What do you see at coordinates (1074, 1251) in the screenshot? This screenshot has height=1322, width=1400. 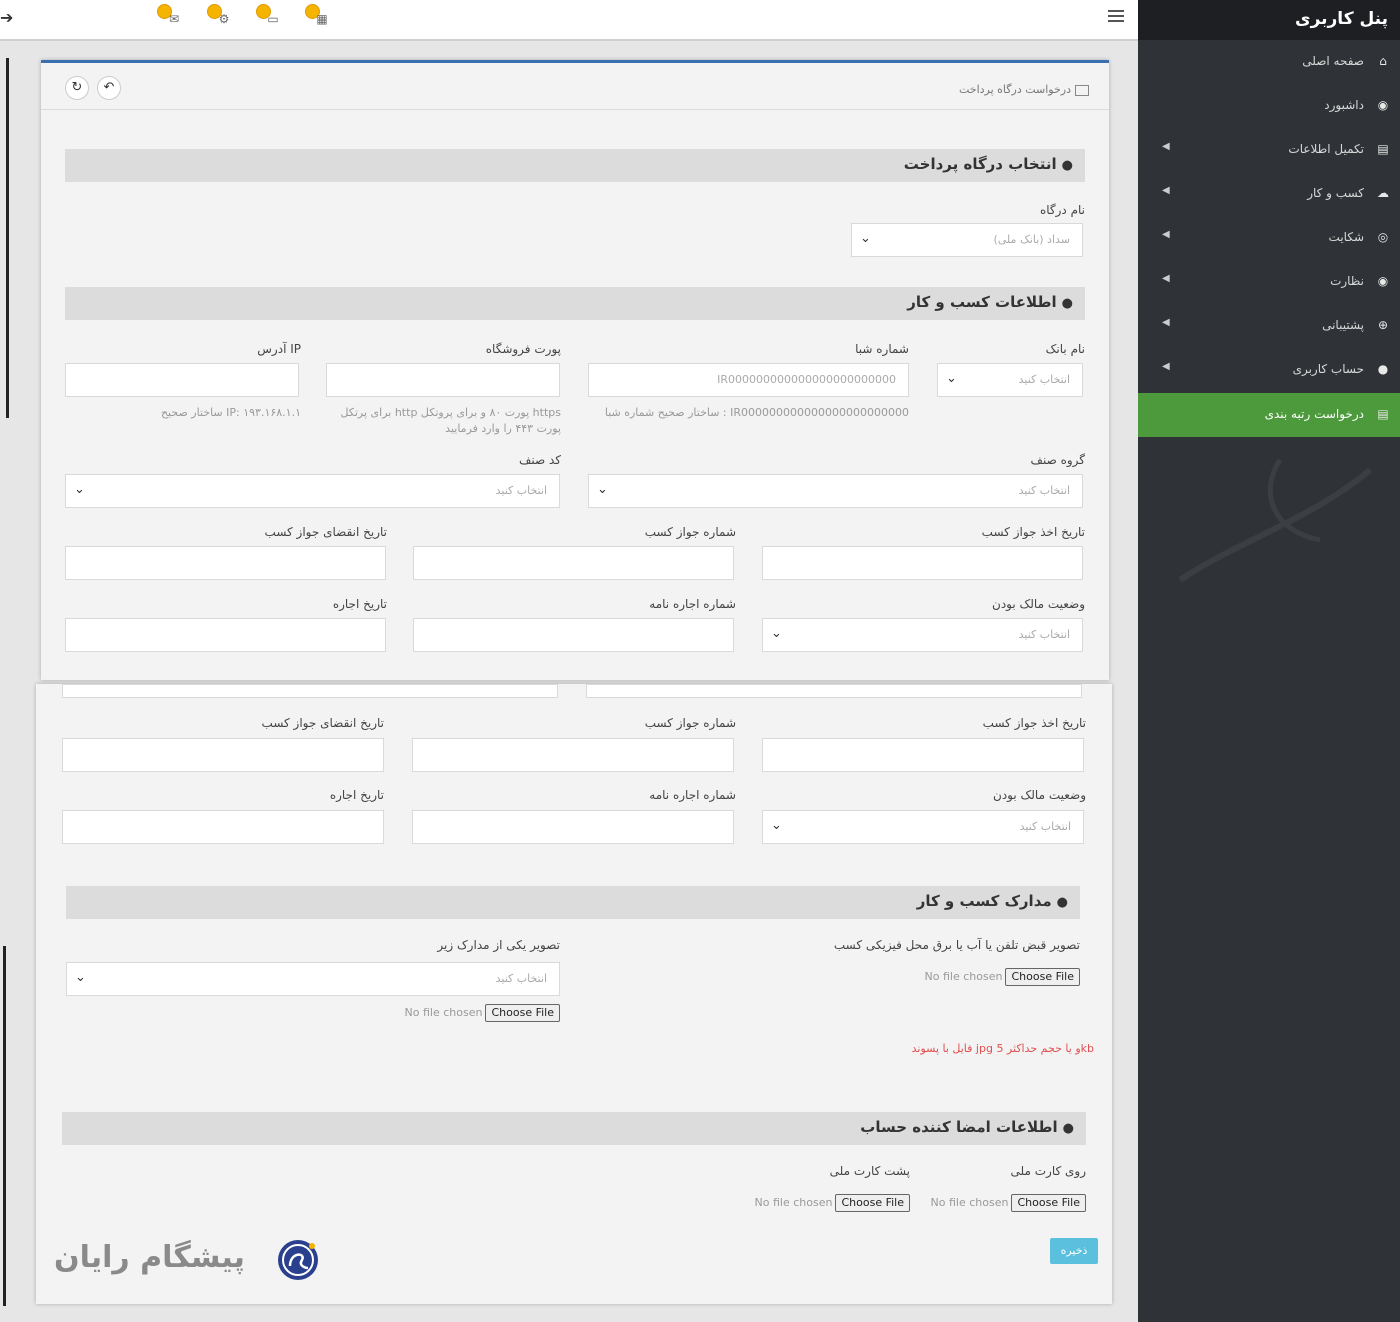 I see `save-button: ذخیره` at bounding box center [1074, 1251].